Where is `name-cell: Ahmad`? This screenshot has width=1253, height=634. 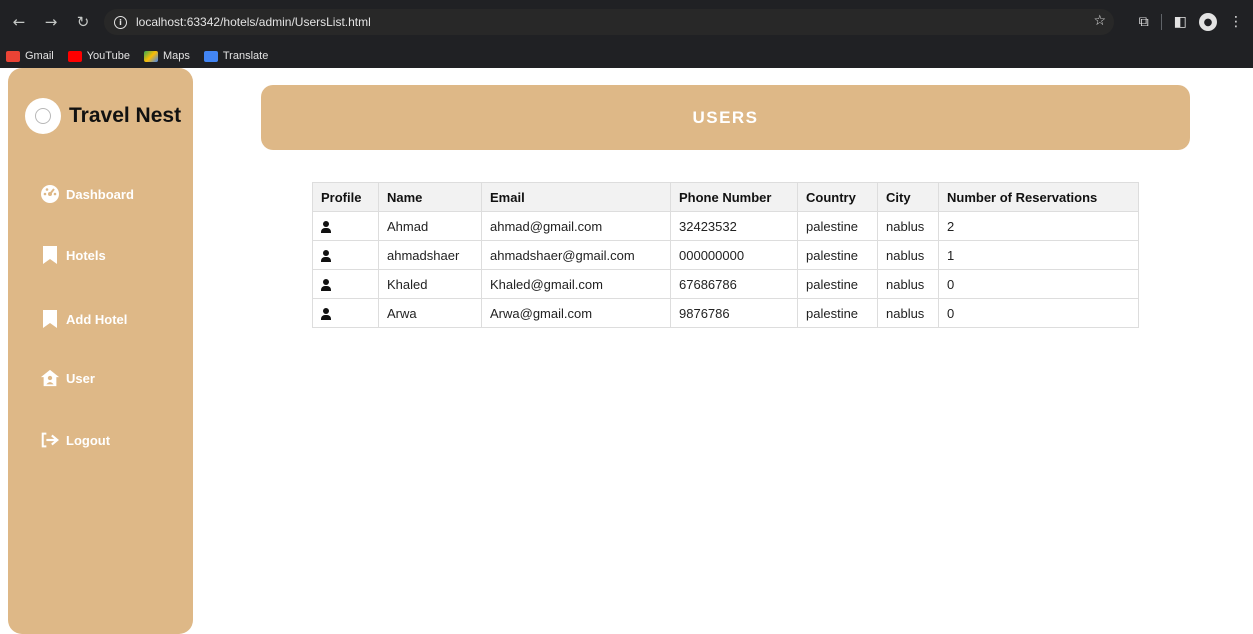 name-cell: Ahmad is located at coordinates (430, 226).